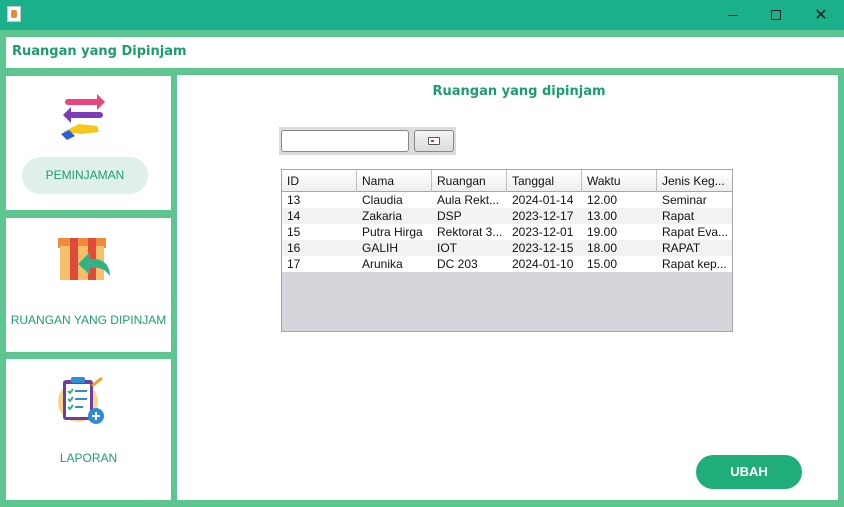 The height and width of the screenshot is (507, 844). I want to click on cell-ruangan: DC 203, so click(457, 264).